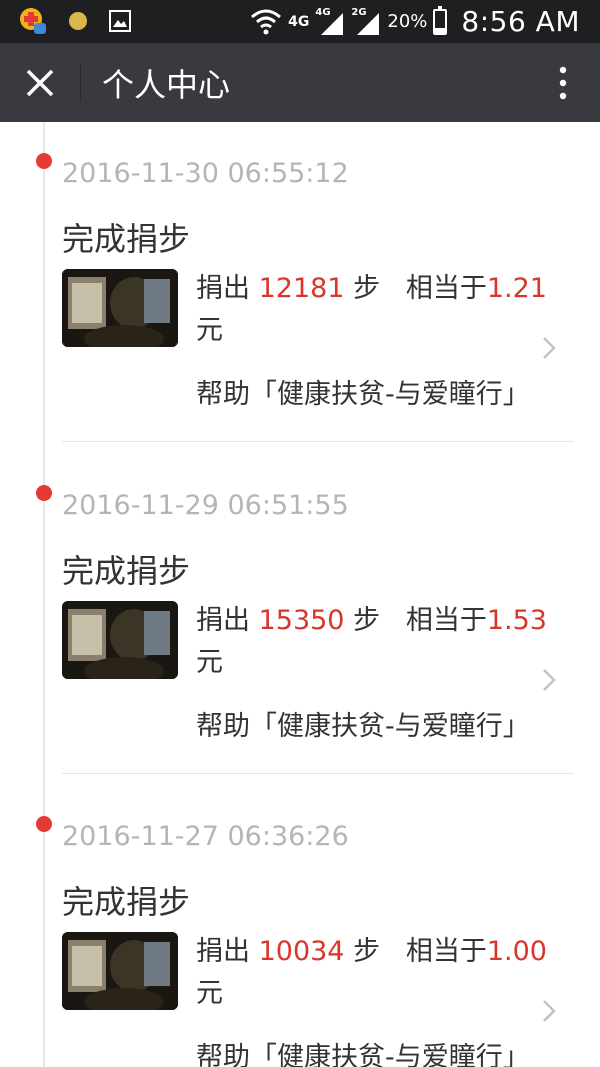 The width and height of the screenshot is (600, 1067). I want to click on app-notification-icon, so click(33, 21).